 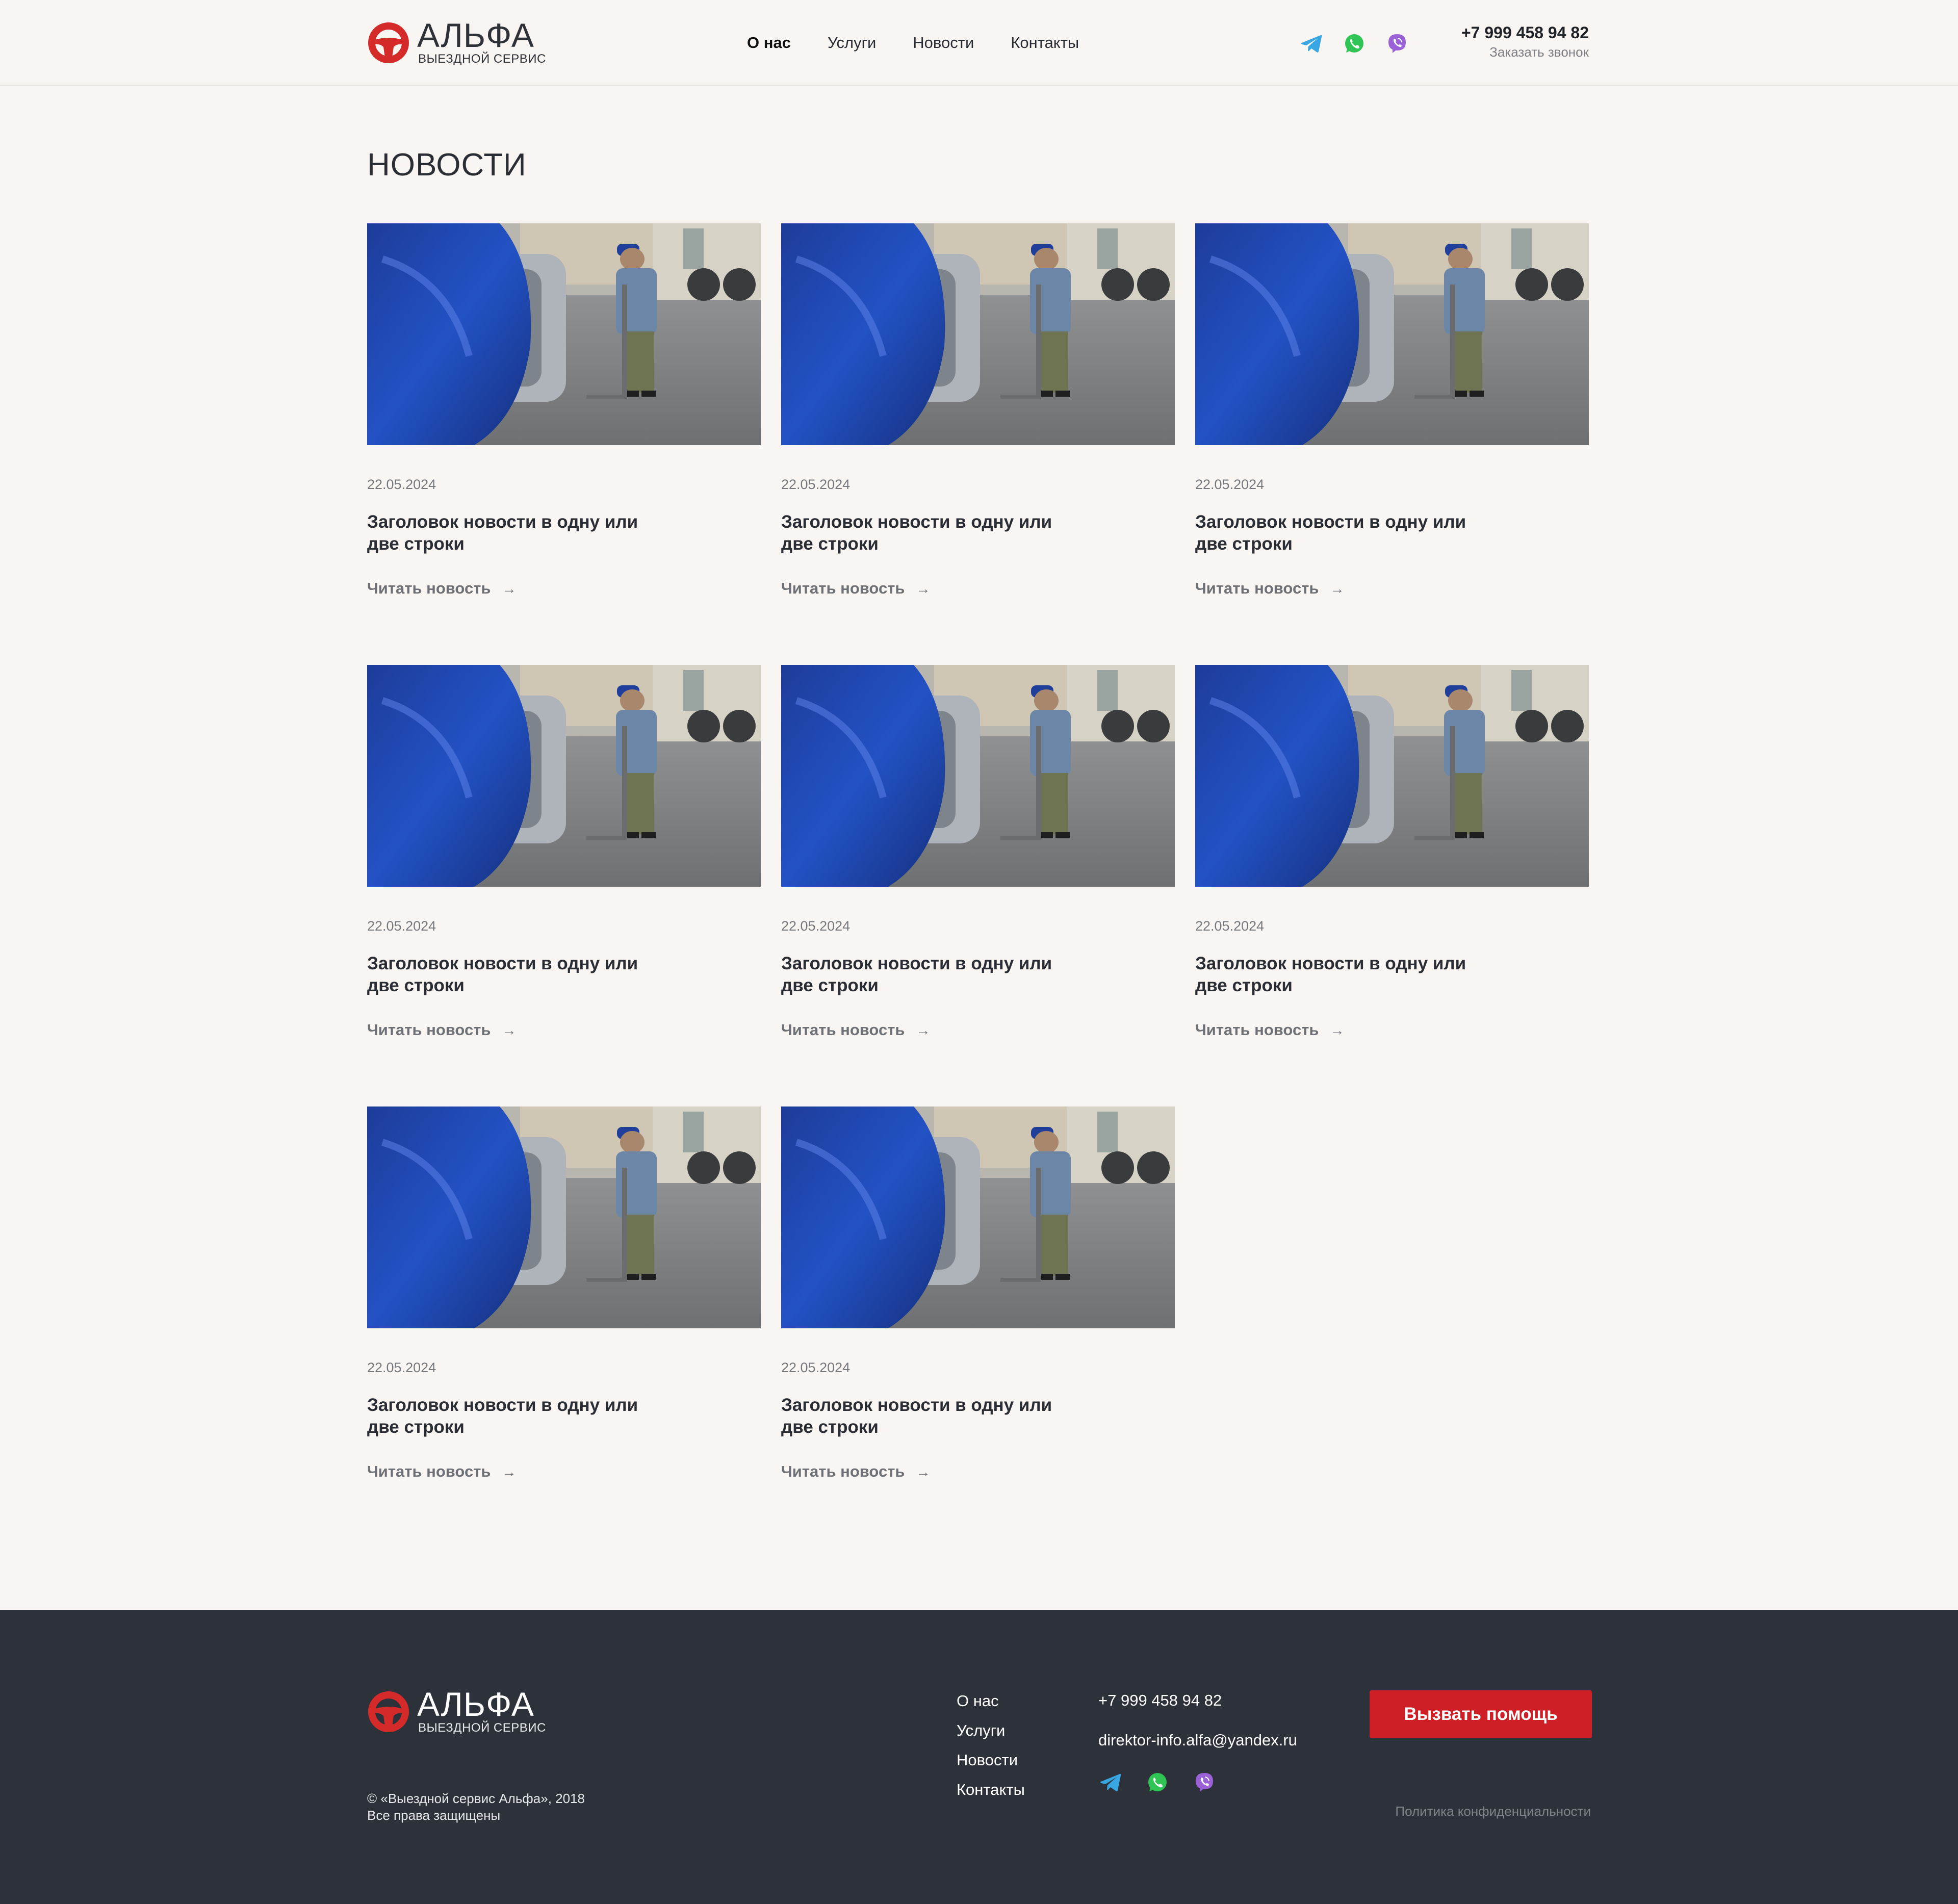 I want to click on nav-item-about: О нас, so click(x=769, y=43).